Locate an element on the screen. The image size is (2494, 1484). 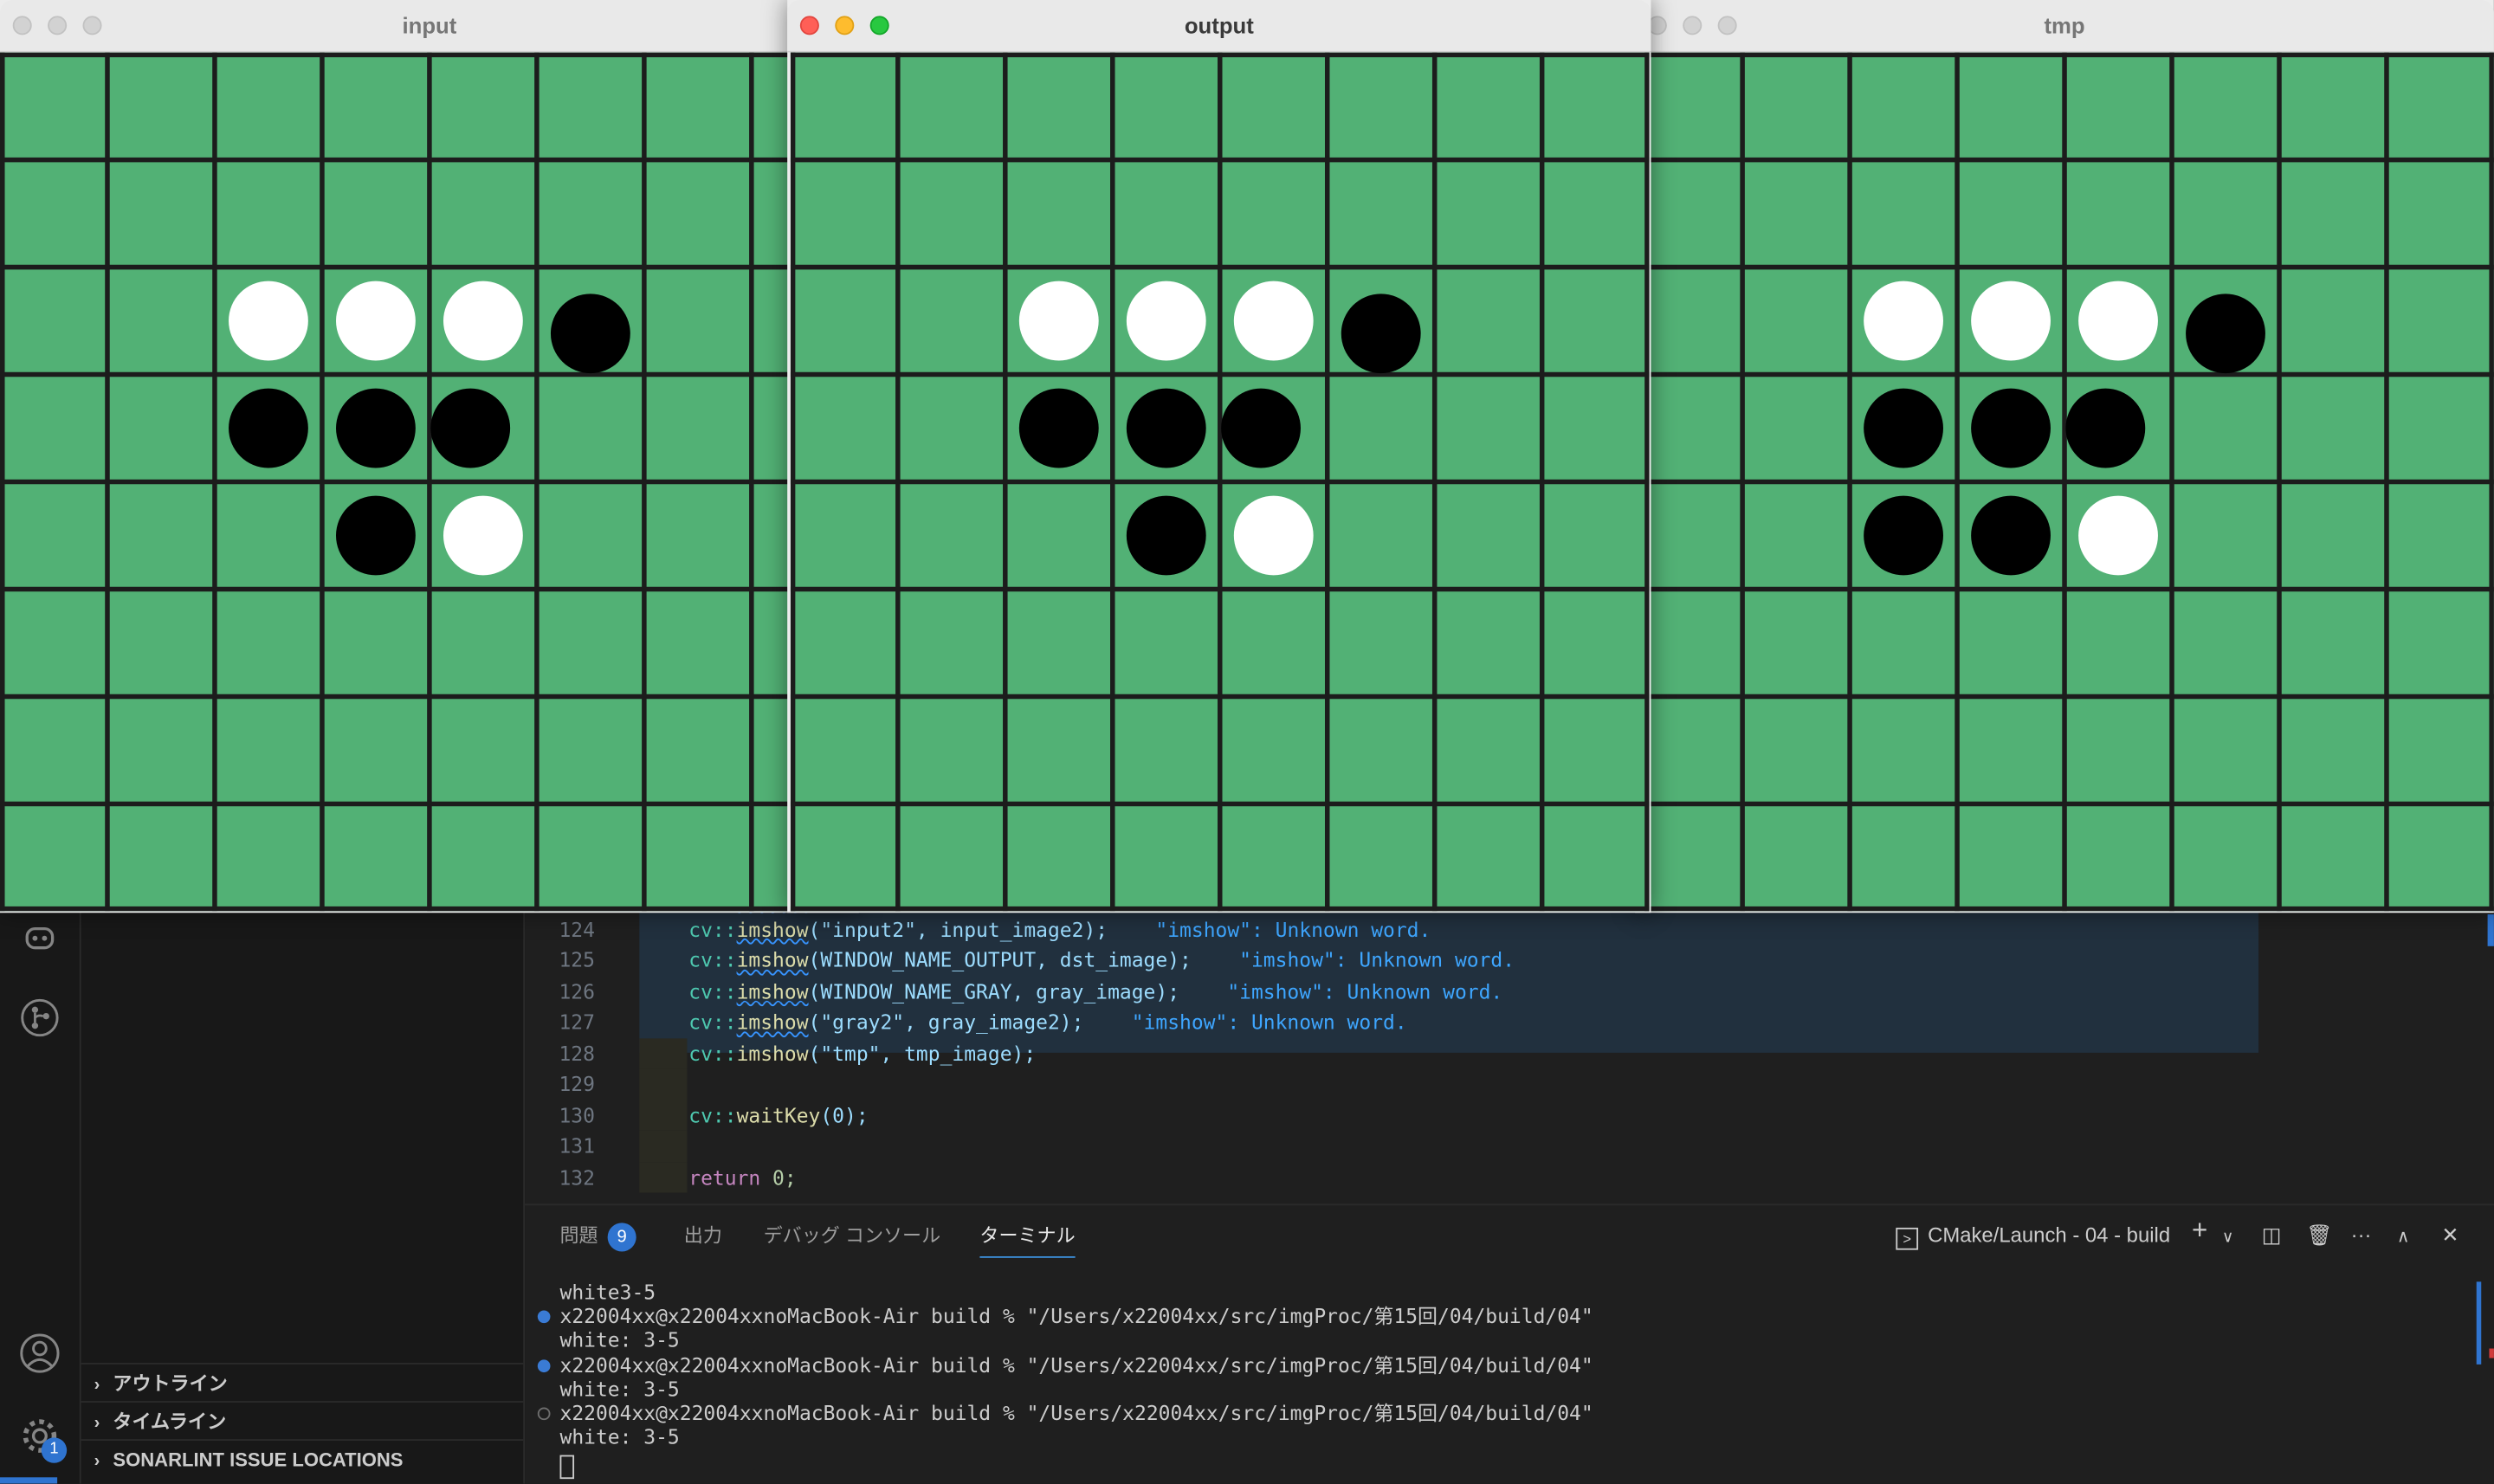
sidebar-section-sonarlint: › SONARLINT ISSUE LOCATIONS is located at coordinates (302, 1459).